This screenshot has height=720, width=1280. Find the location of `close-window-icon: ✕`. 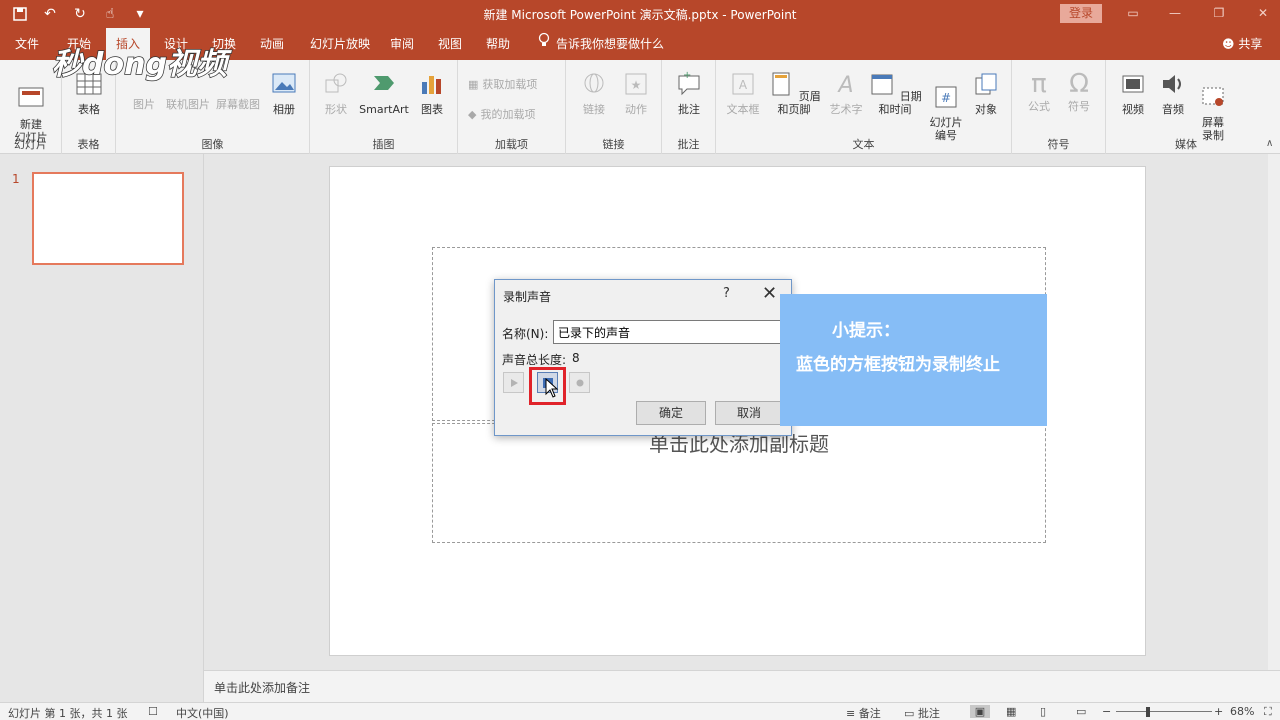

close-window-icon: ✕ is located at coordinates (1263, 13).